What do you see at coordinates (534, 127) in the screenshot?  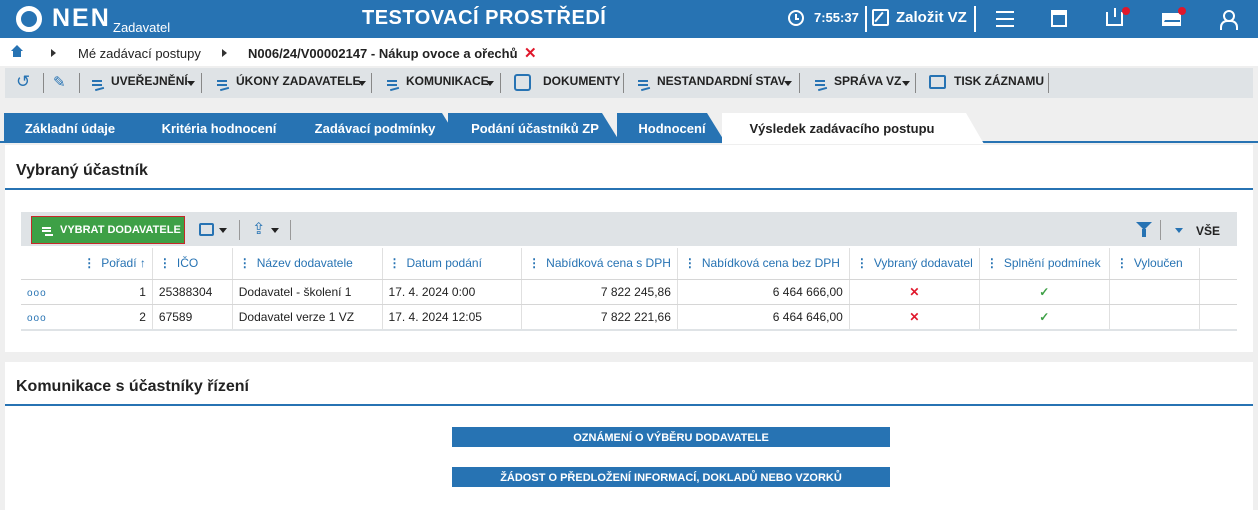 I see `tab-podani-ucastniku: Podání účastníků ZP` at bounding box center [534, 127].